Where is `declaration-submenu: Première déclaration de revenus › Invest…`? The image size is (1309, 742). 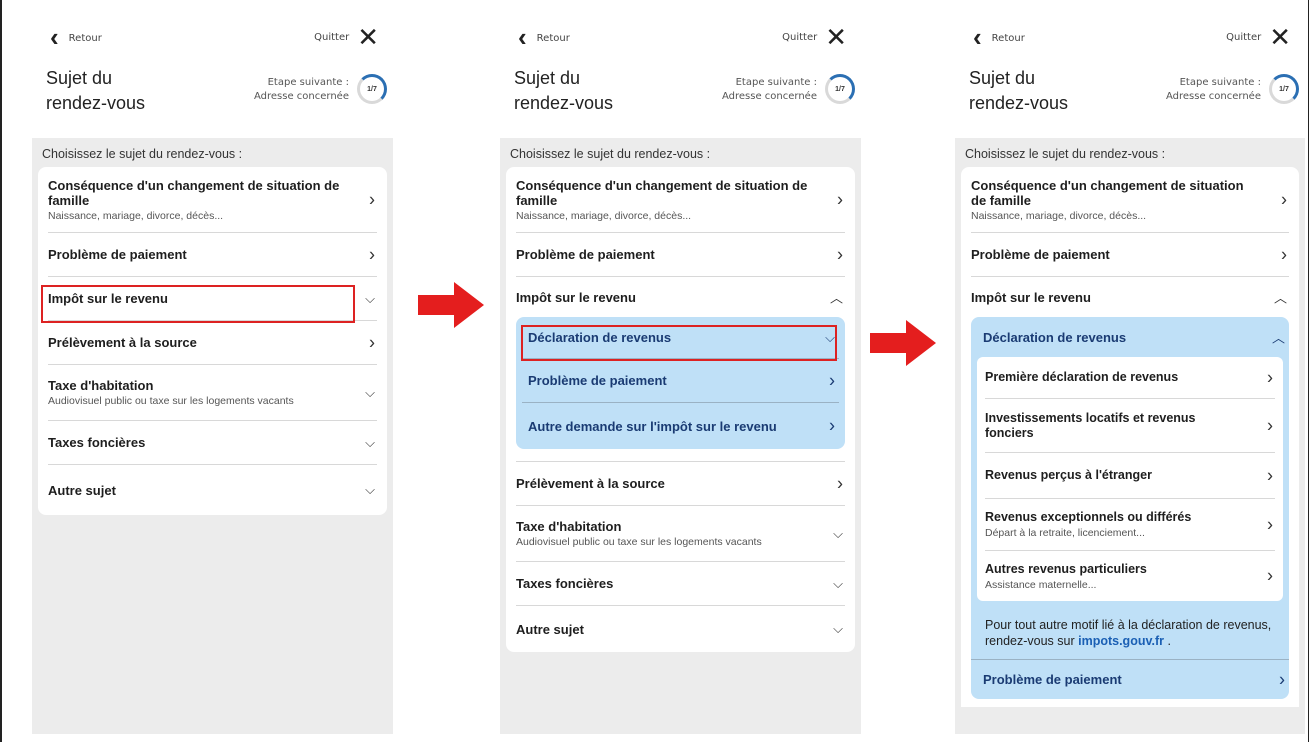
declaration-submenu: Première déclaration de revenus › Invest… is located at coordinates (1130, 479).